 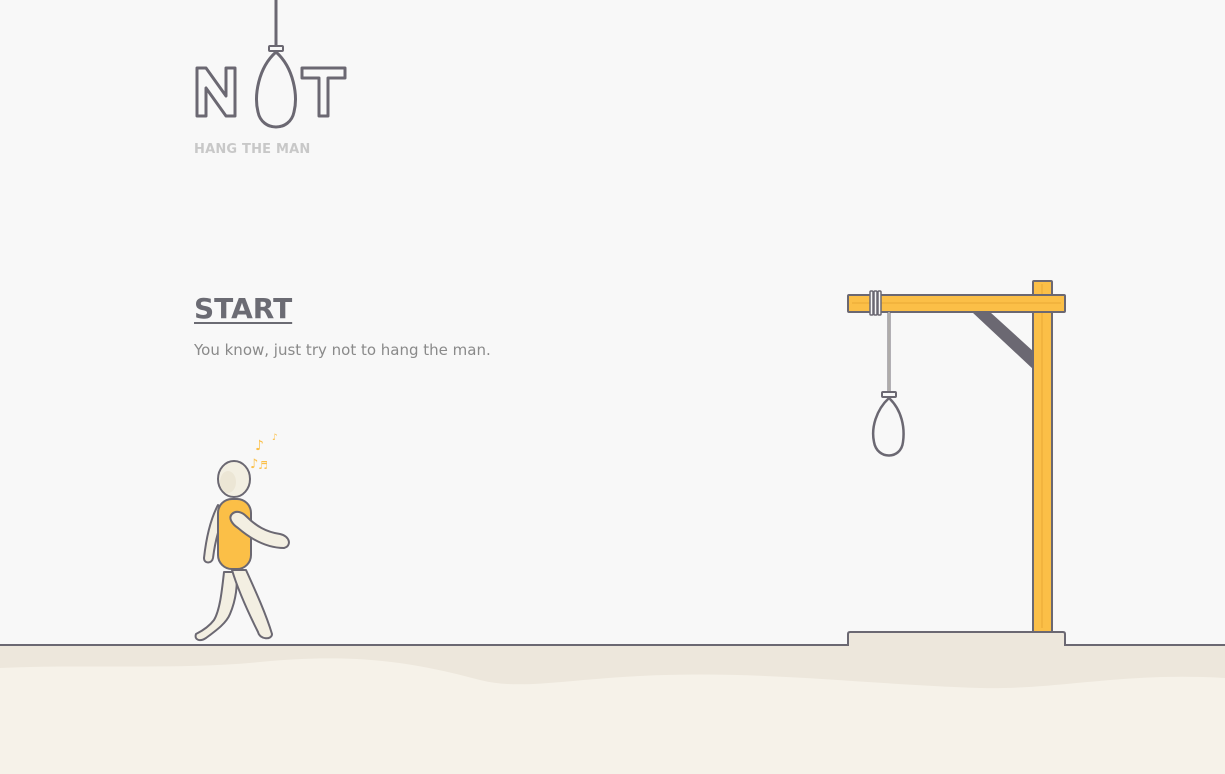 What do you see at coordinates (216, 606) in the screenshot?
I see `man-back-leg` at bounding box center [216, 606].